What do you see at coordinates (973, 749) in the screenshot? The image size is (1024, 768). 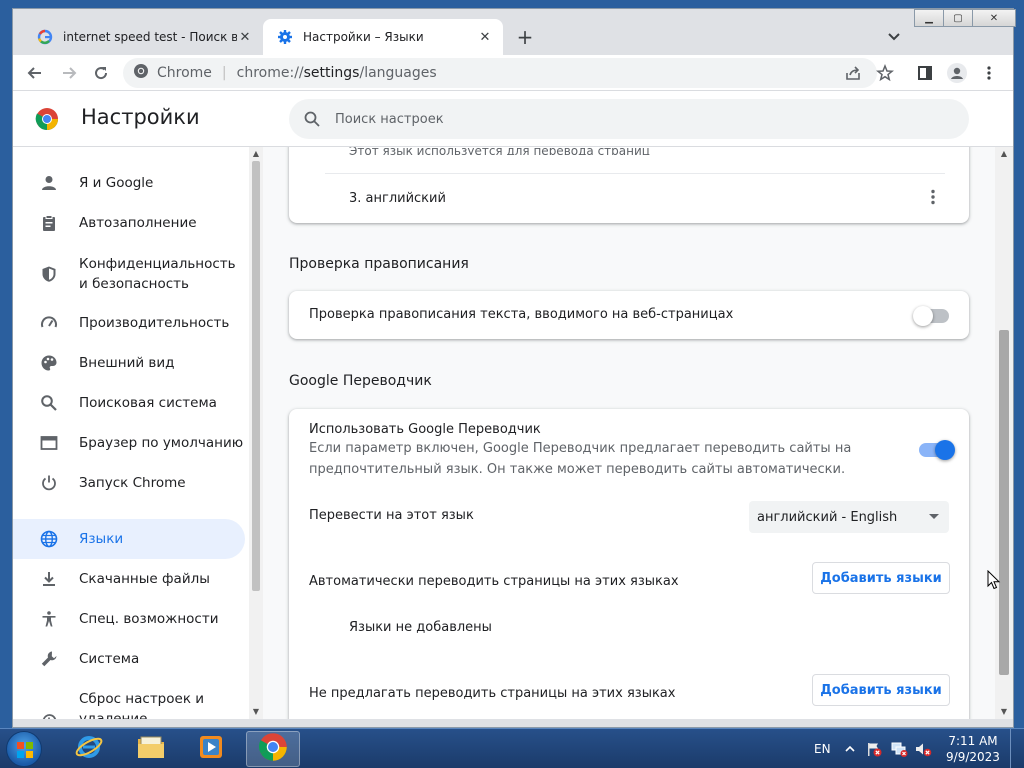 I see `taskbar-clock: 7:11 AM 9/9/2023` at bounding box center [973, 749].